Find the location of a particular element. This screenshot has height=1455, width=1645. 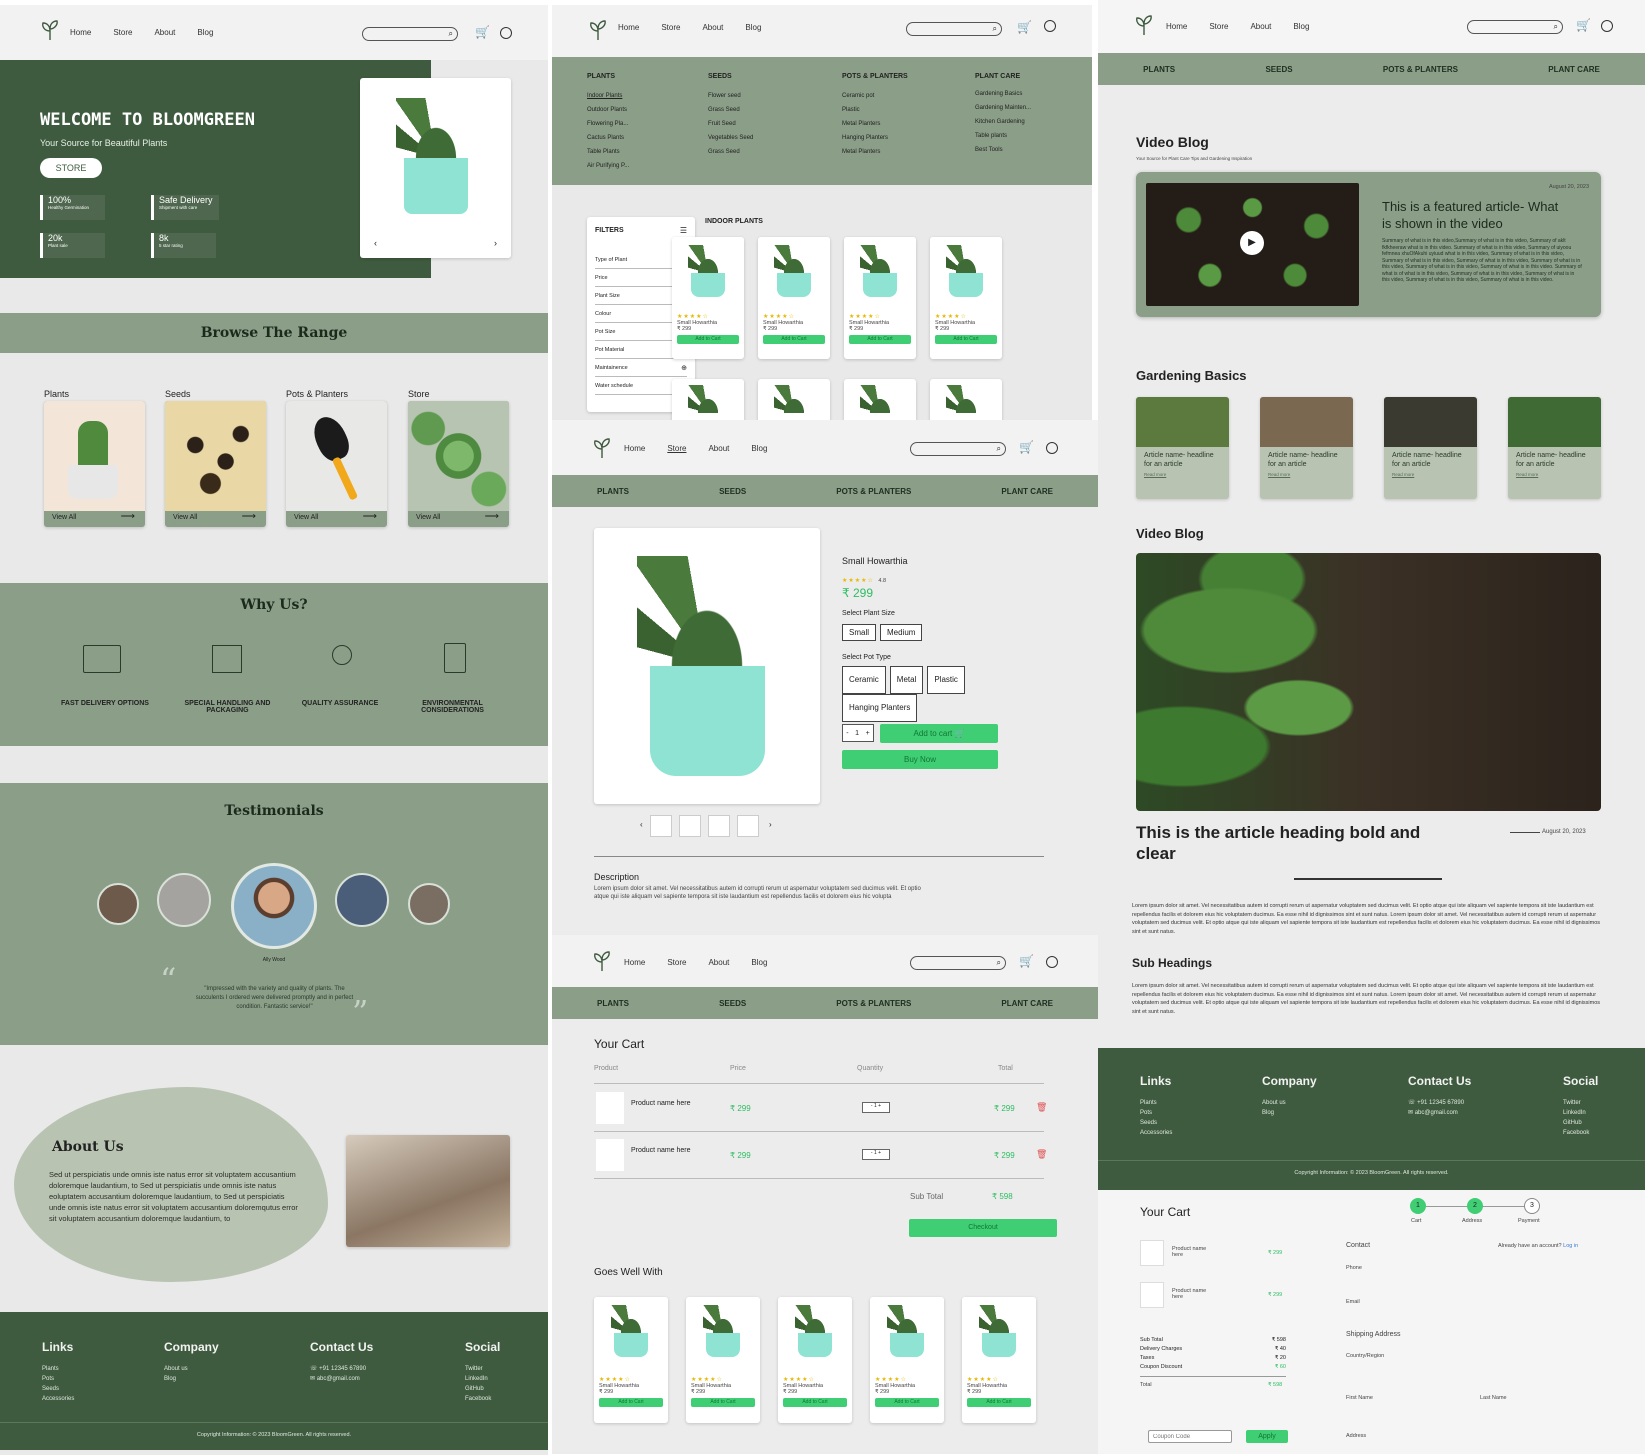

menu-item: Best Tools is located at coordinates (1003, 150).